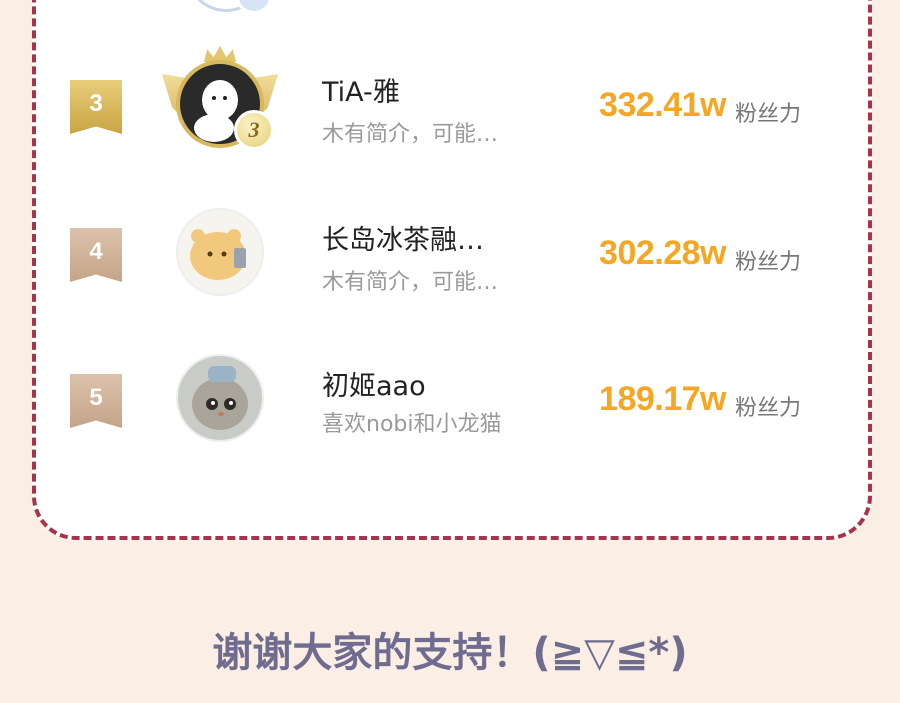  I want to click on plush-doll-avatar-icon, so click(220, 398).